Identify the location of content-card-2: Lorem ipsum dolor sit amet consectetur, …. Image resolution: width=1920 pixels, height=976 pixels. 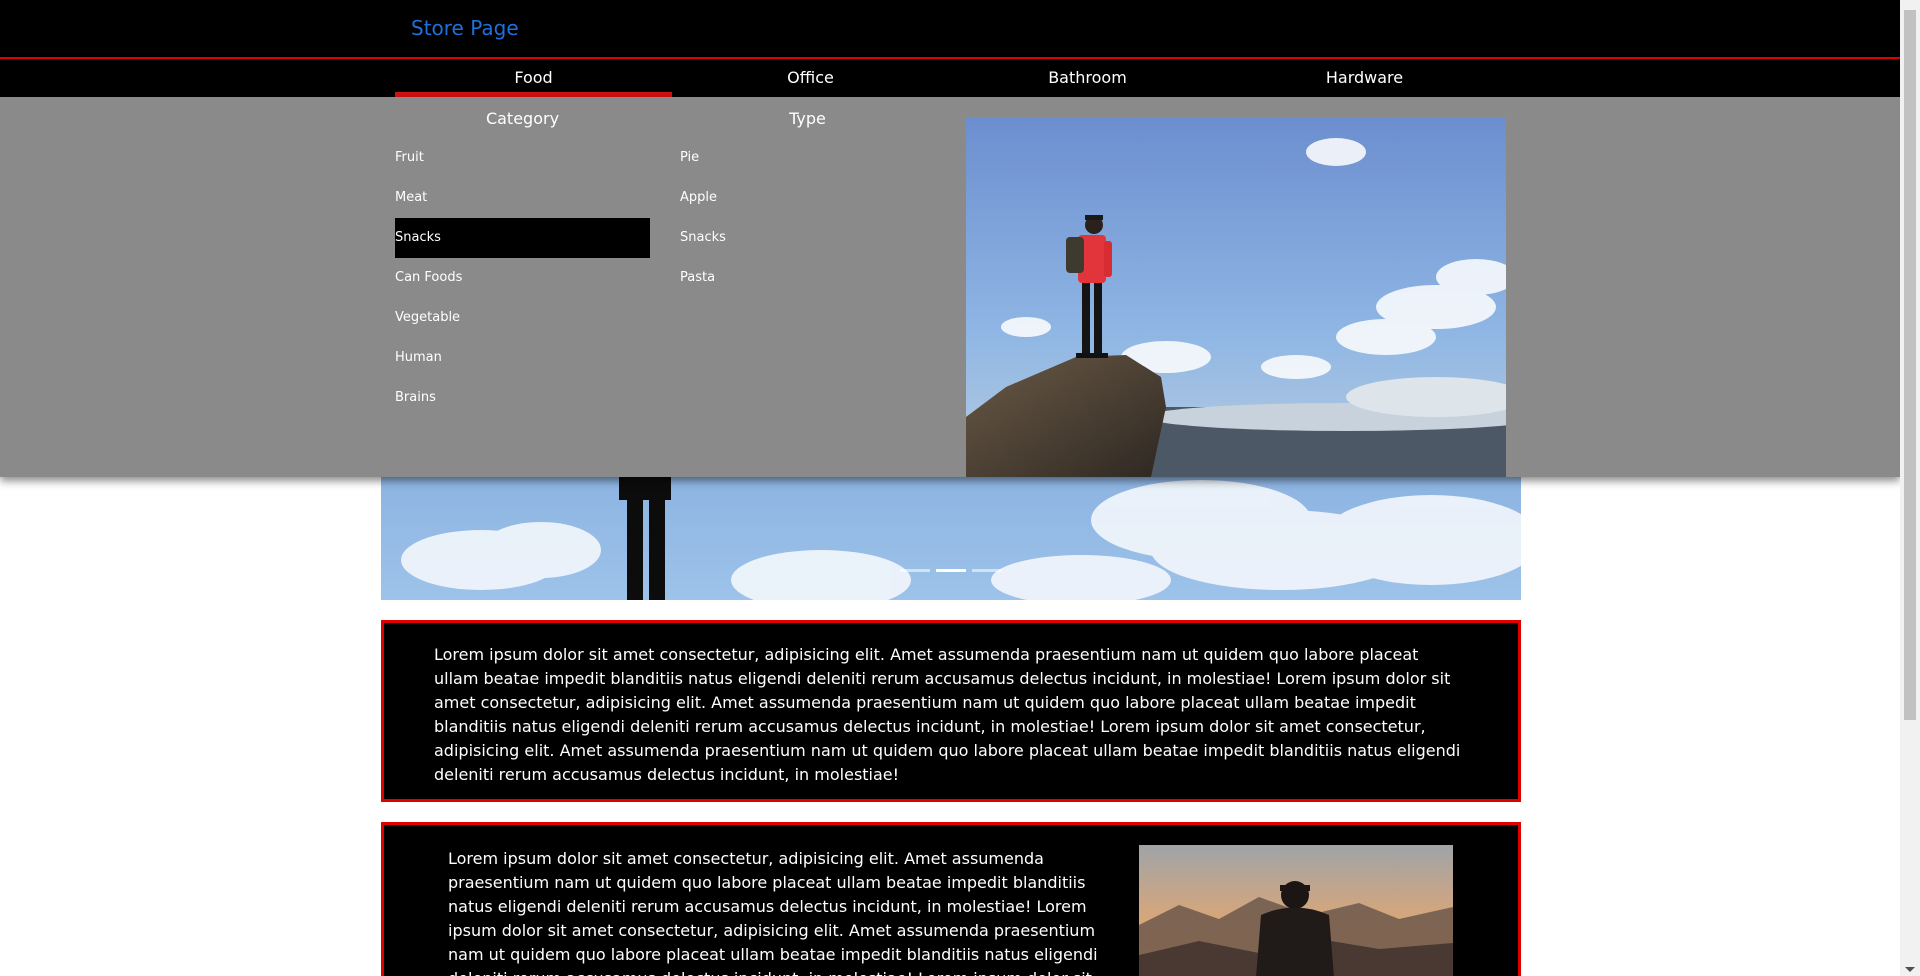
(951, 899).